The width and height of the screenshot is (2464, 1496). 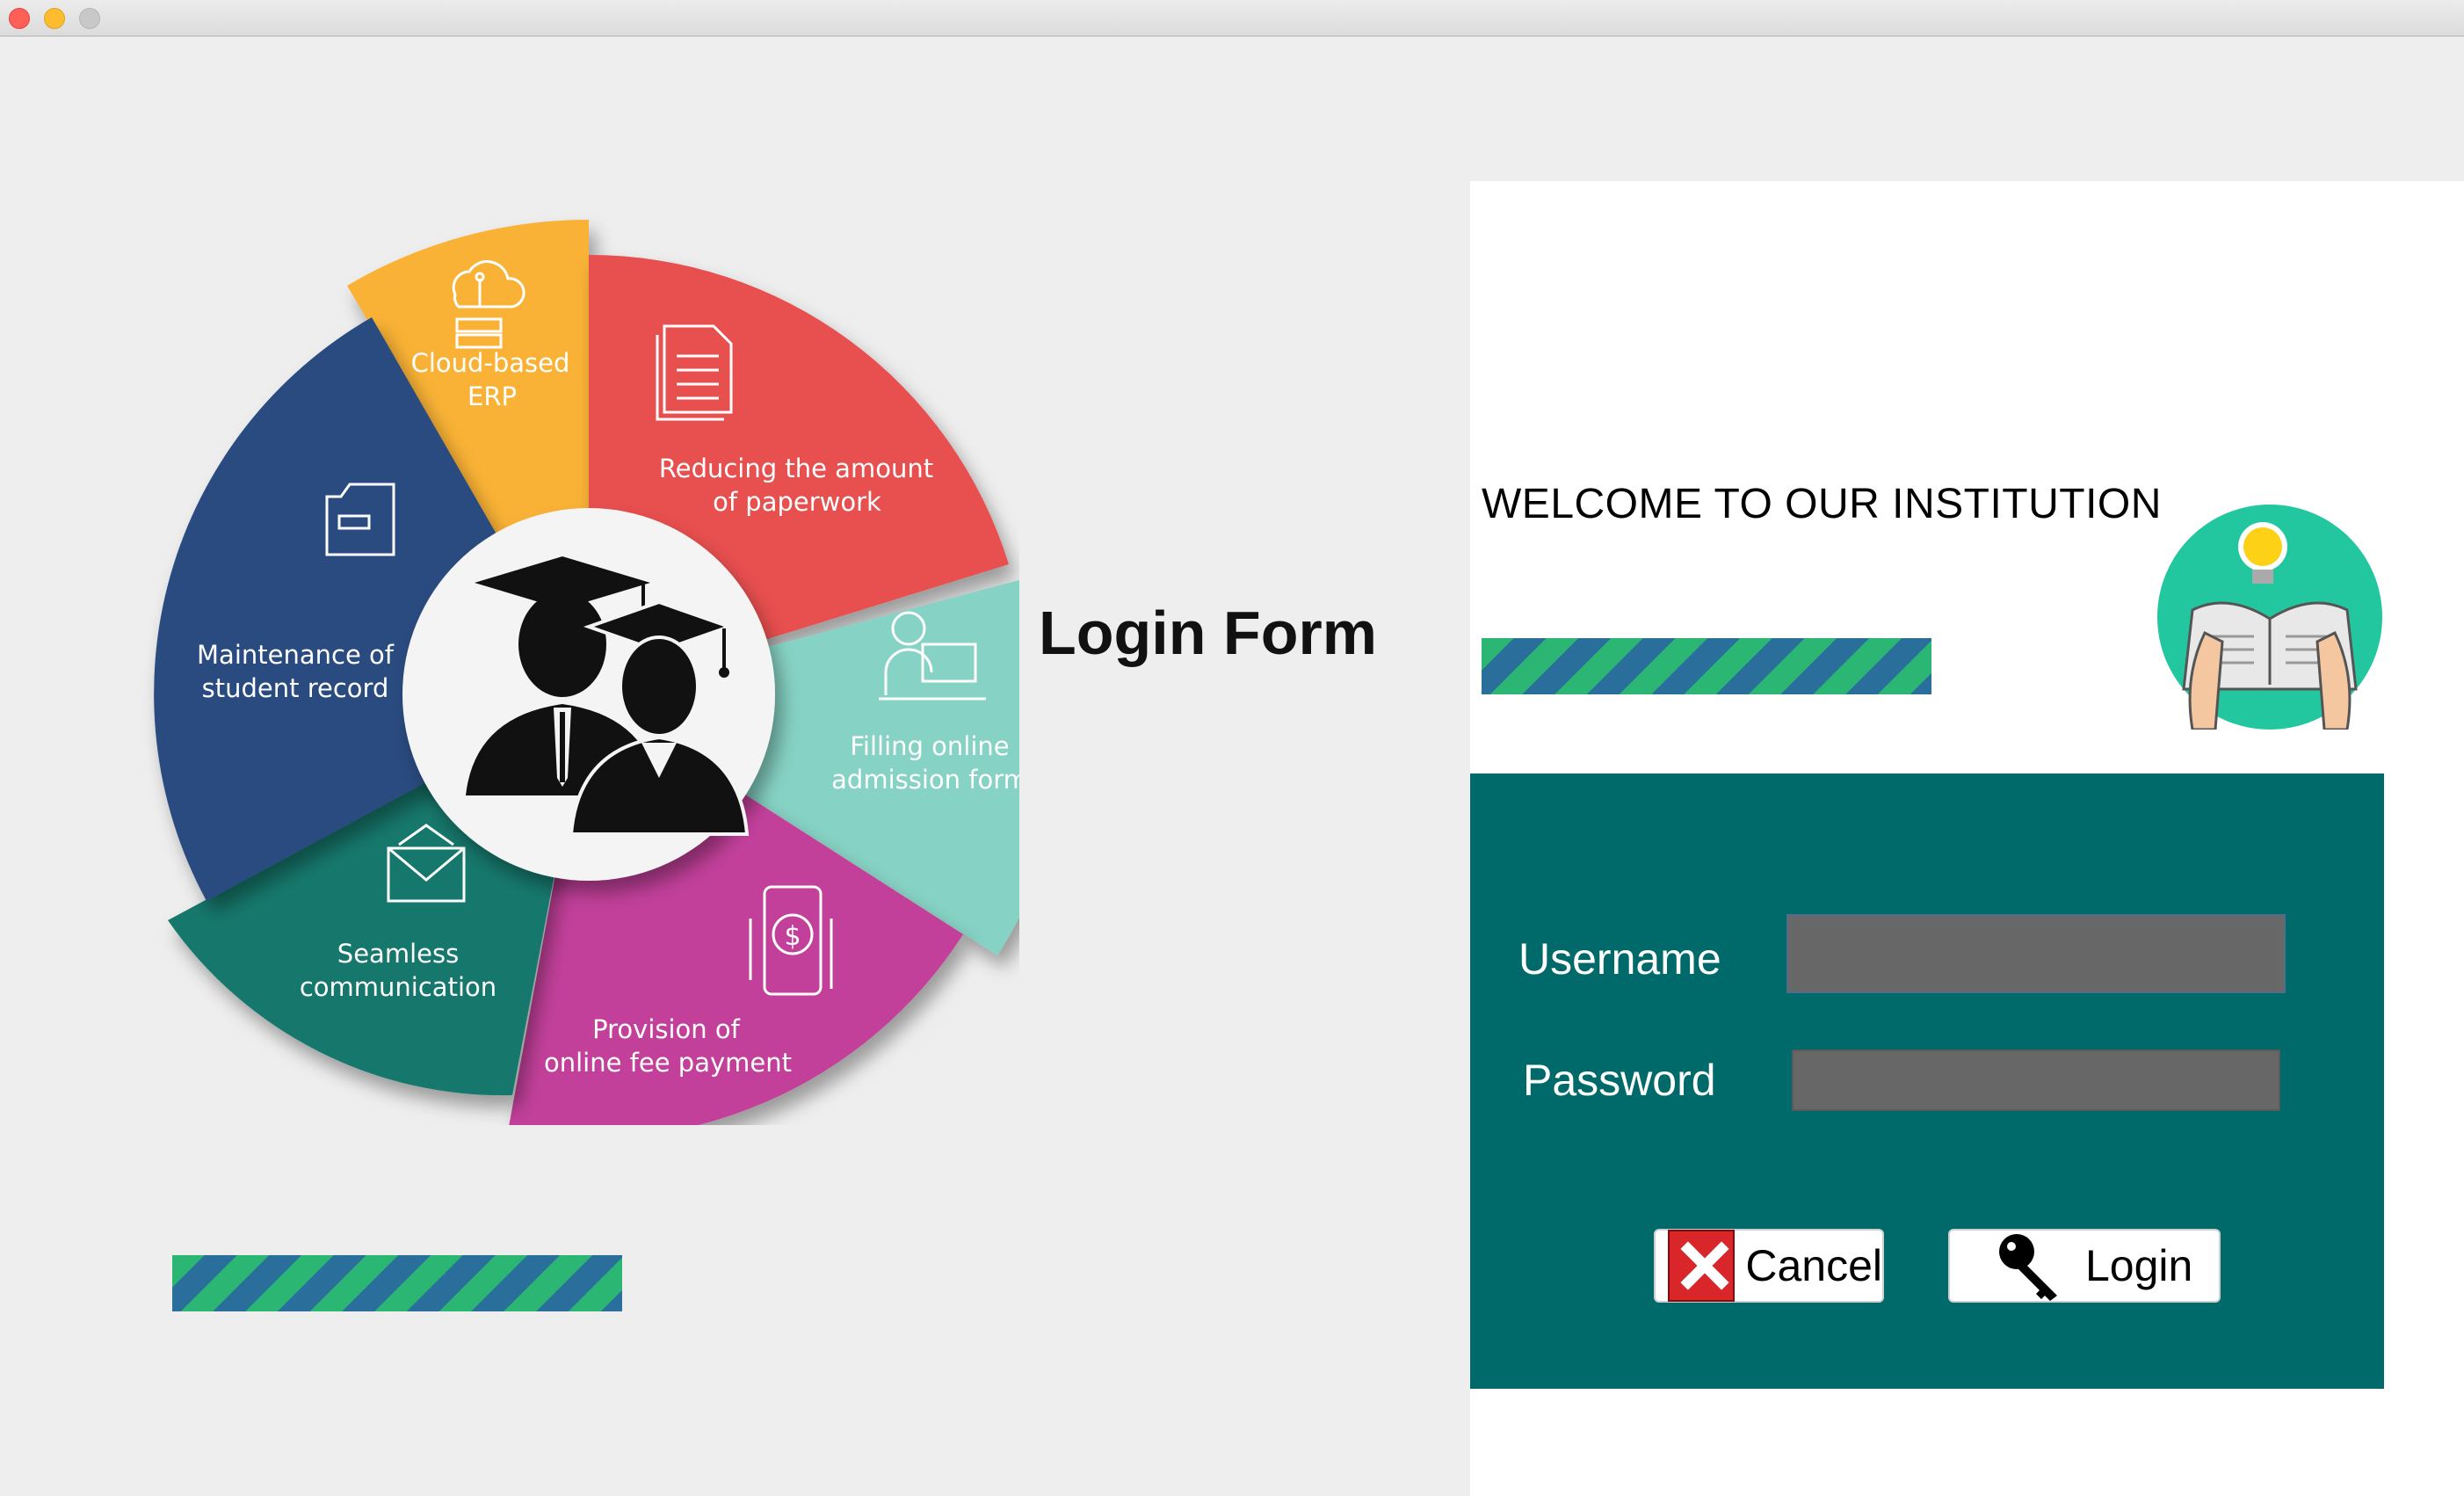 I want to click on window-maximize-button, so click(x=89, y=18).